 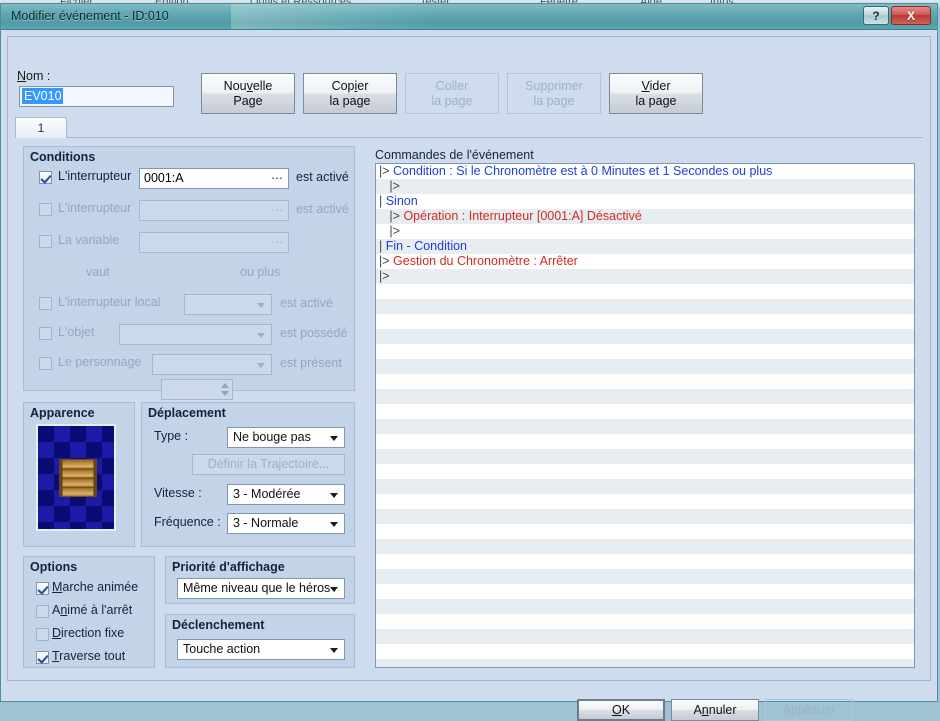 What do you see at coordinates (45, 303) in the screenshot?
I see `condition-localswitch-checkbox` at bounding box center [45, 303].